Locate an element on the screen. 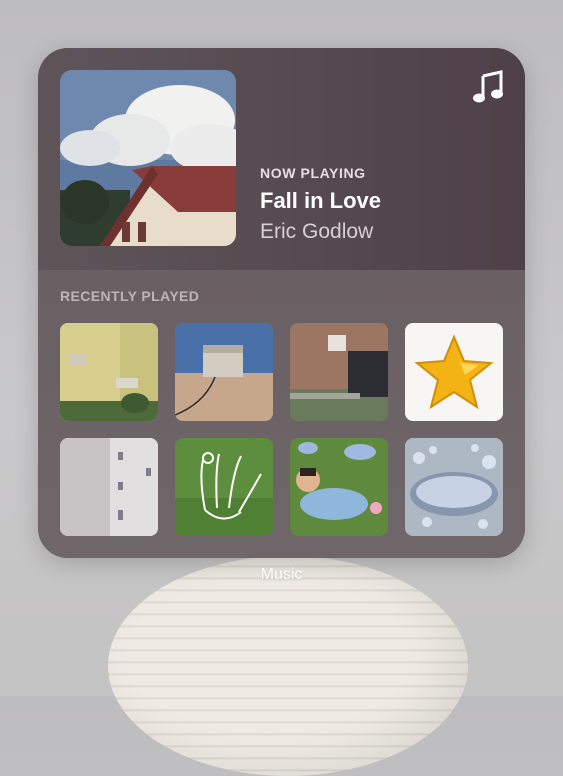 The height and width of the screenshot is (776, 563). song-title: Fall in Love is located at coordinates (320, 201).